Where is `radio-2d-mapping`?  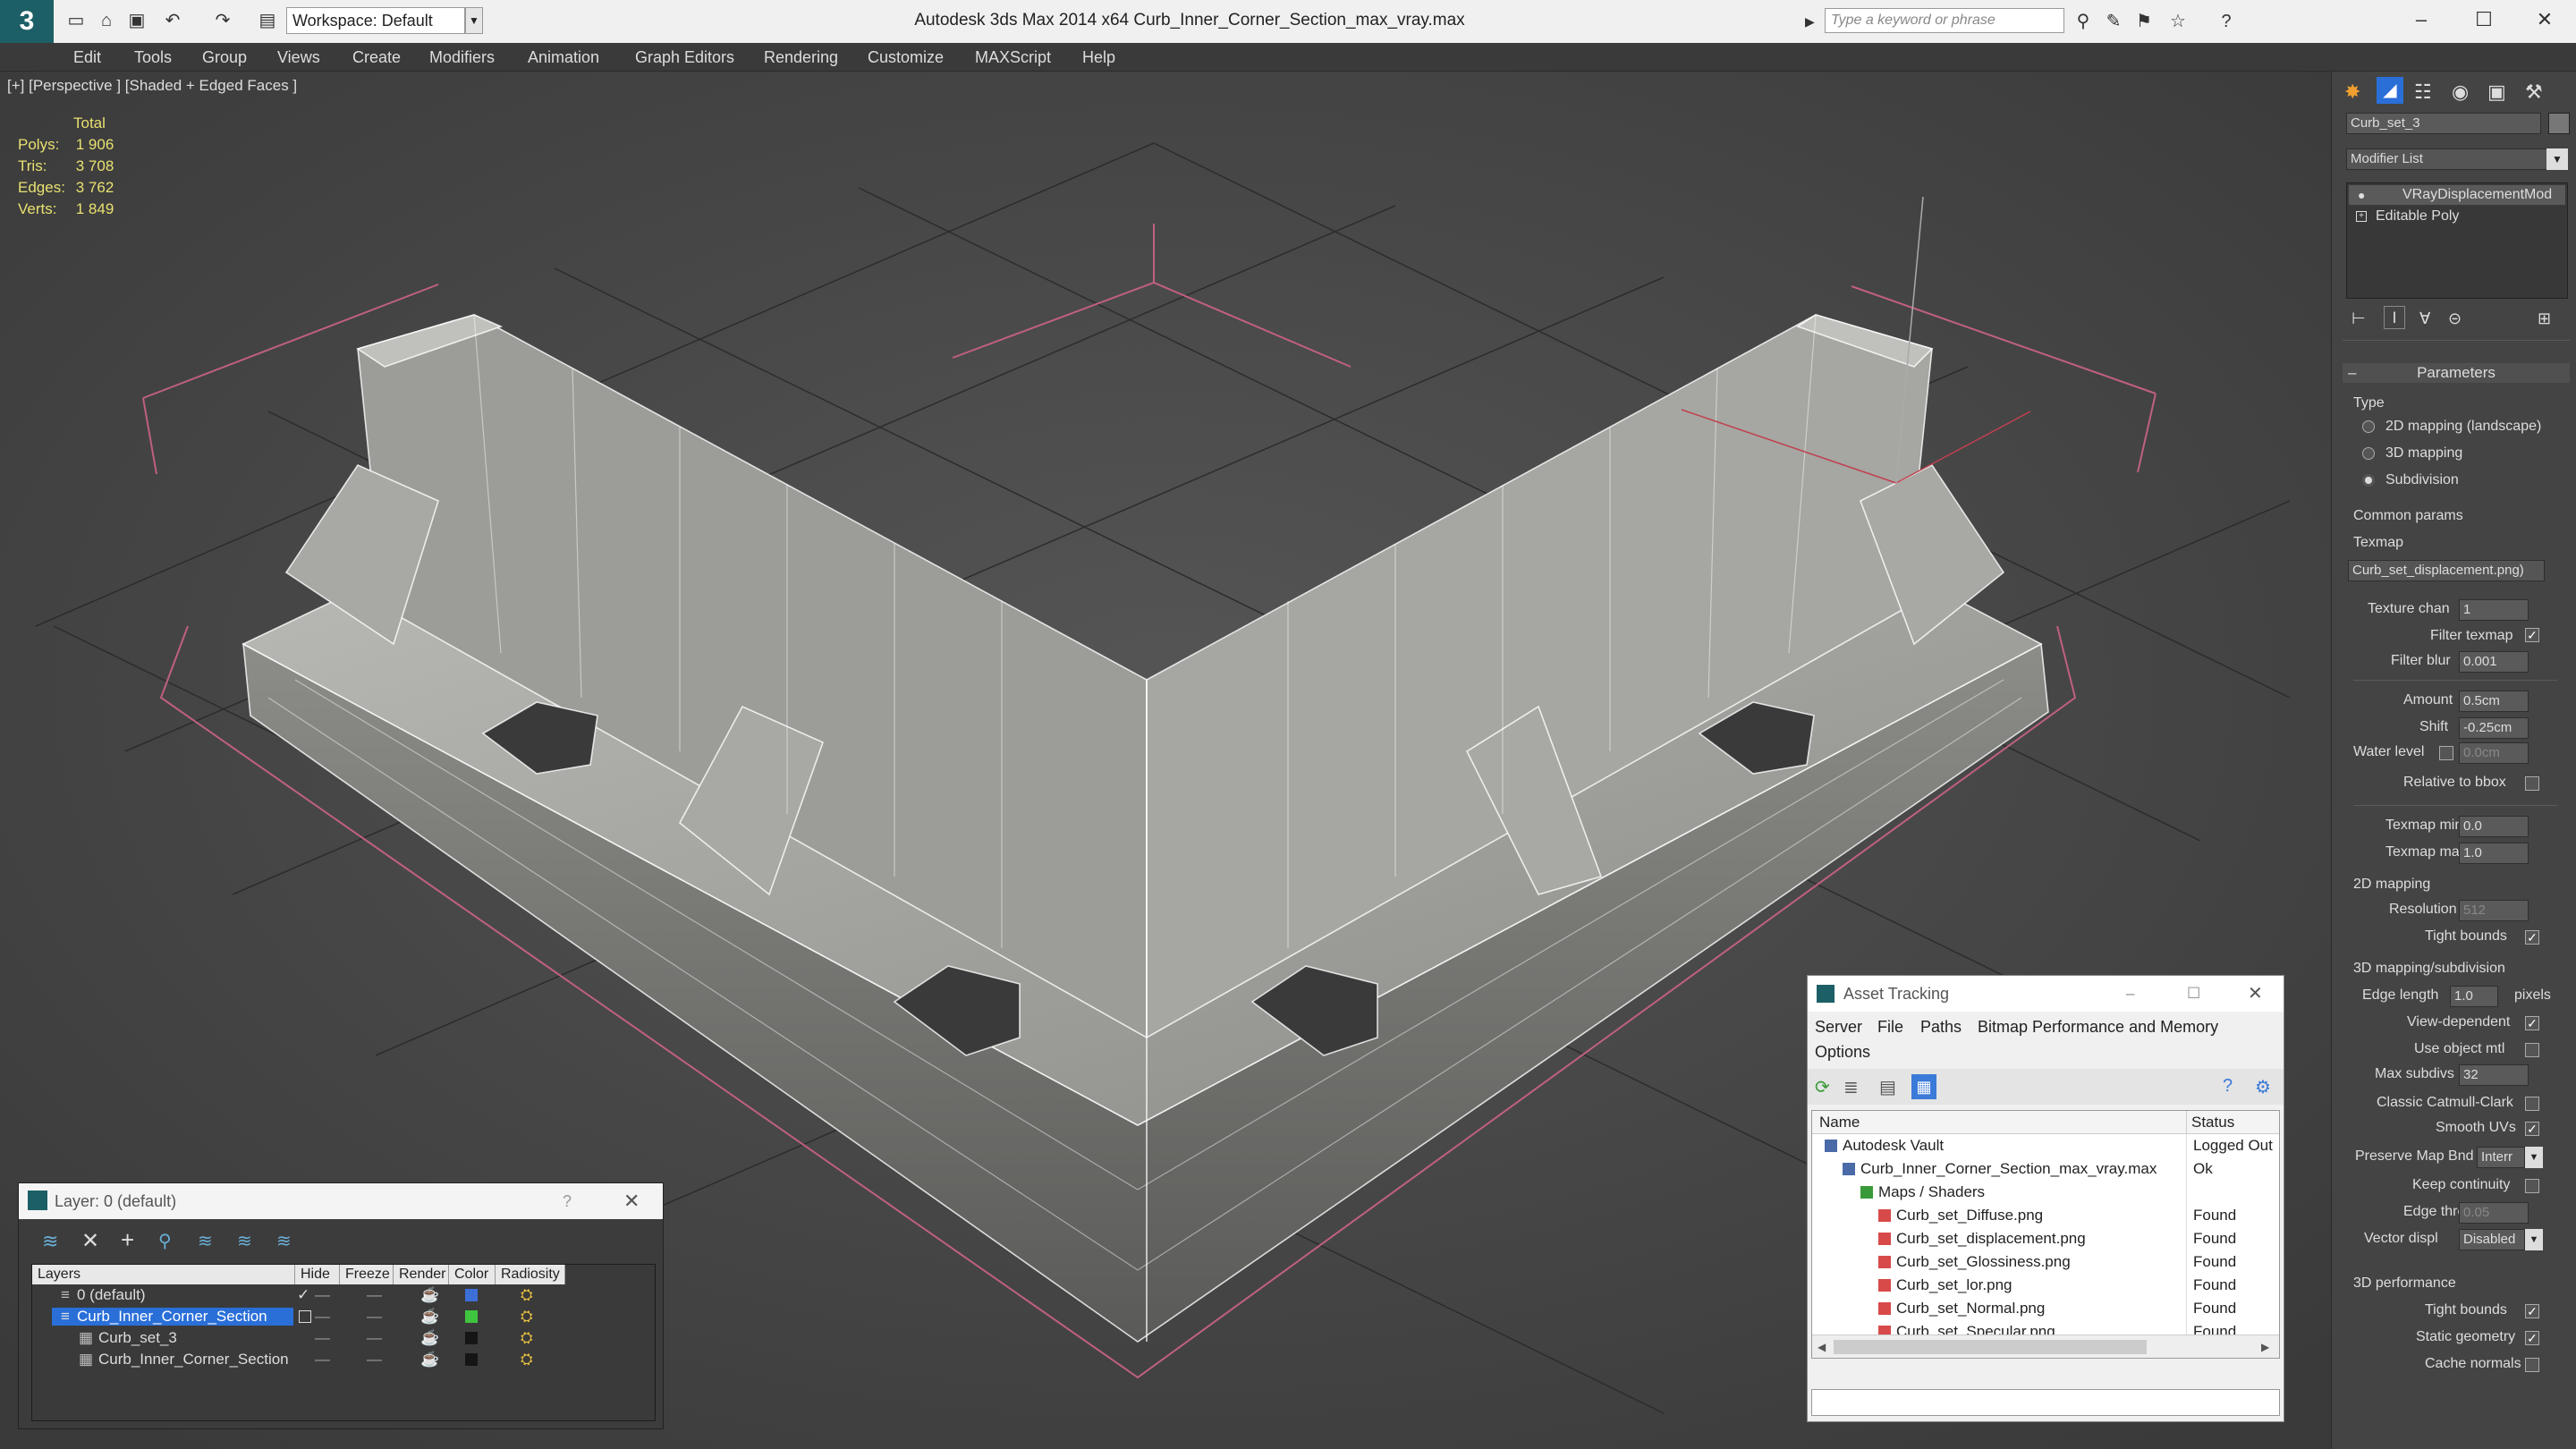
radio-2d-mapping is located at coordinates (2368, 426).